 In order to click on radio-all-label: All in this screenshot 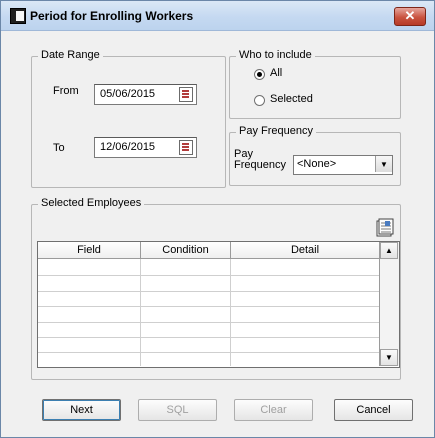, I will do `click(276, 73)`.